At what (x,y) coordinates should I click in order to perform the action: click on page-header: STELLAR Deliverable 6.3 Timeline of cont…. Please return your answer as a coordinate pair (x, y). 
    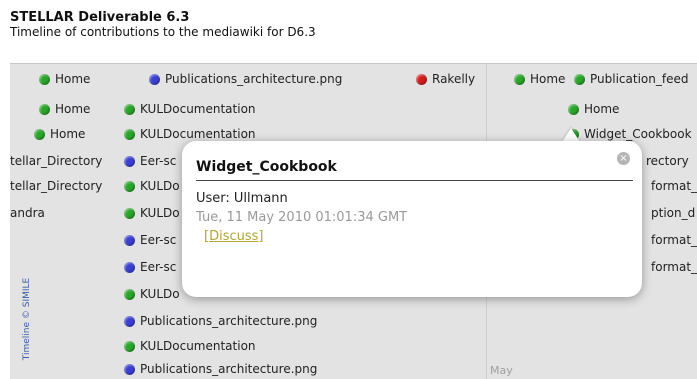
    Looking at the image, I should click on (163, 25).